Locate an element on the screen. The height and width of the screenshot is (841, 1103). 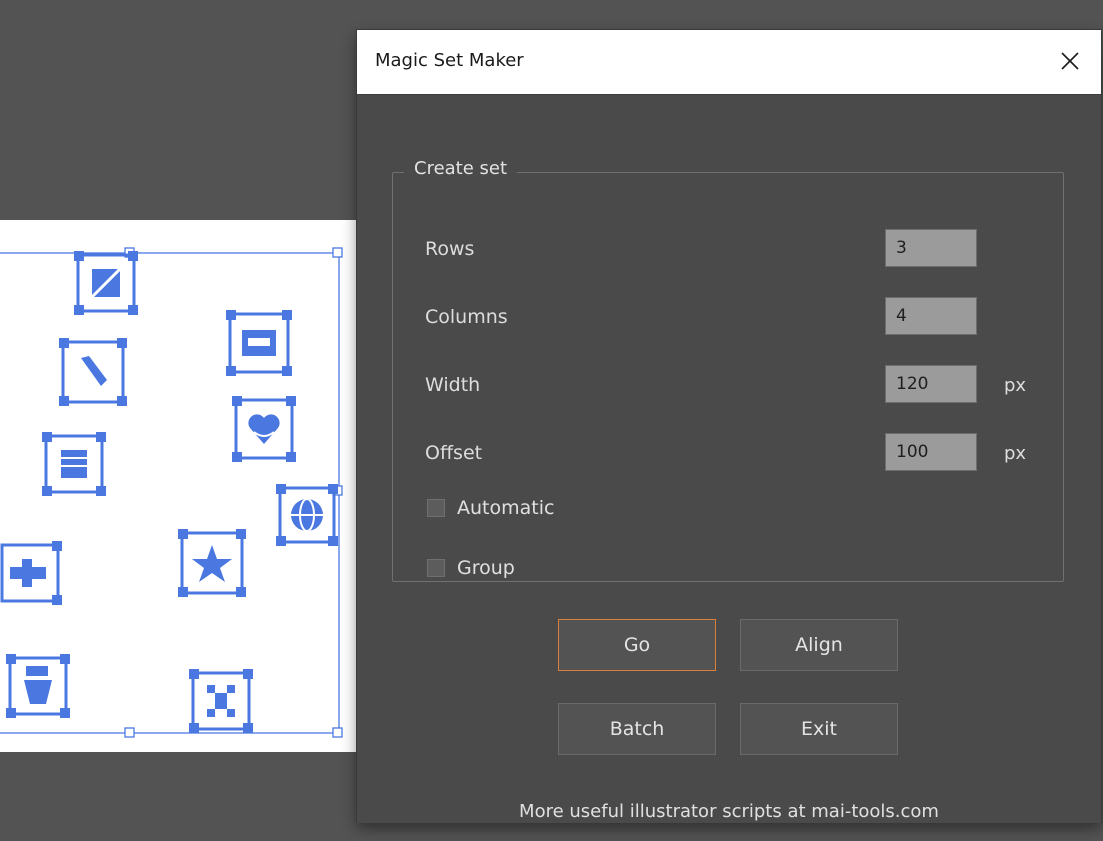
width-label: Width is located at coordinates (453, 385).